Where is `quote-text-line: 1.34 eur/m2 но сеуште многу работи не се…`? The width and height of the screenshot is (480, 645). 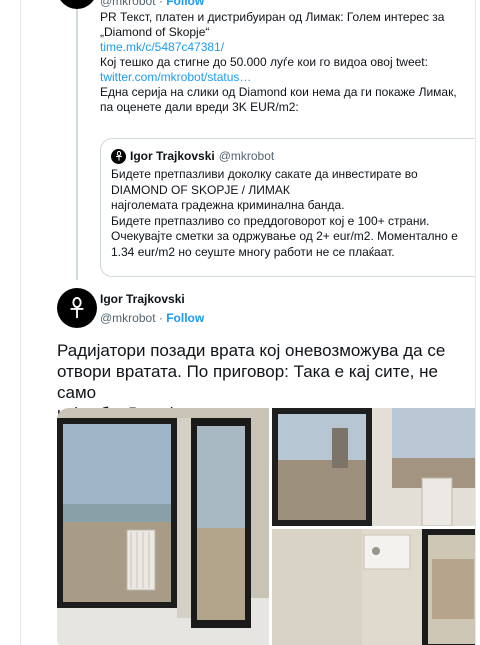
quote-text-line: 1.34 eur/m2 но сеуште многу работи не се… is located at coordinates (253, 251).